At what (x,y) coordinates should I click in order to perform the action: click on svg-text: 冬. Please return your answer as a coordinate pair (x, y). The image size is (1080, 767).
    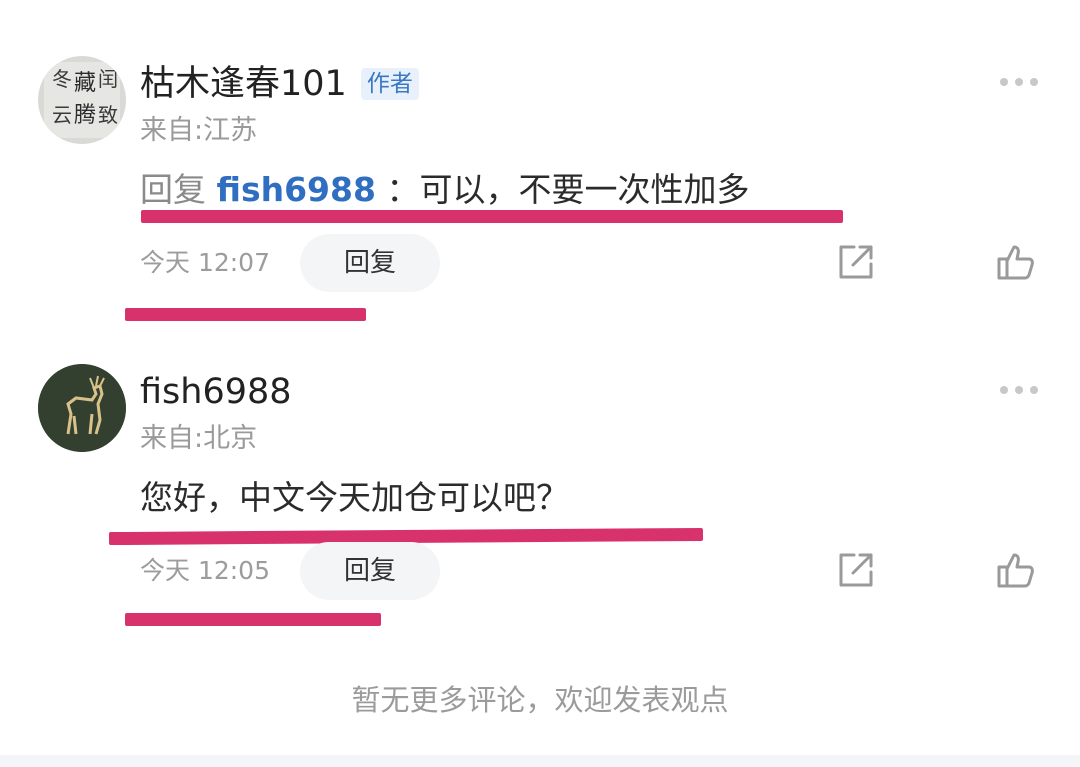
    Looking at the image, I should click on (62, 79).